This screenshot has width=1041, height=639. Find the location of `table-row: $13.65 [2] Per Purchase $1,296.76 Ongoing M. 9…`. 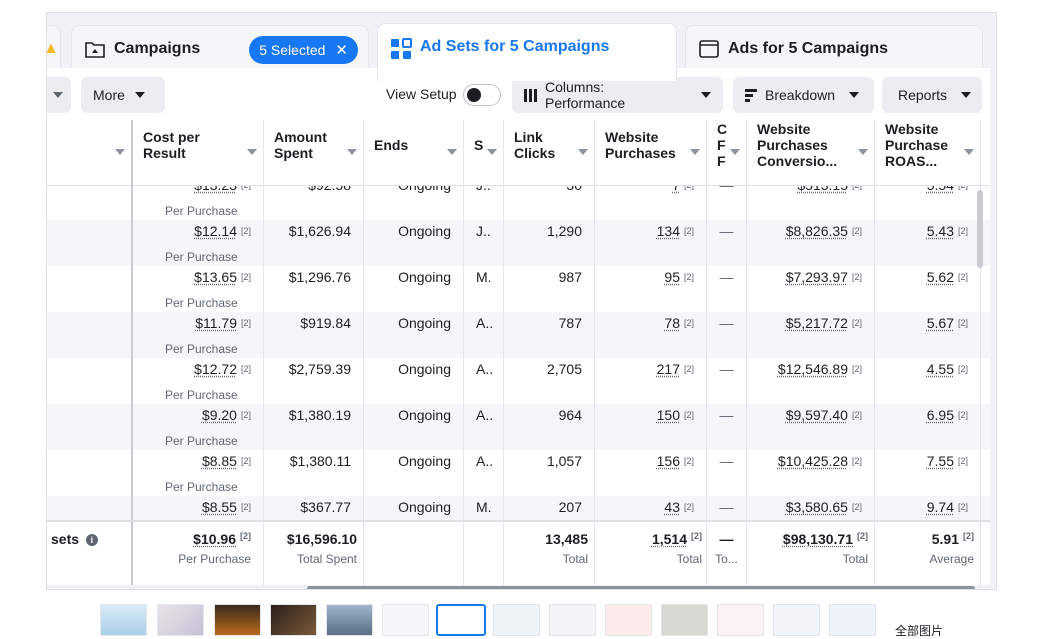

table-row: $13.65 [2] Per Purchase $1,296.76 Ongoing M. 9… is located at coordinates (518, 289).